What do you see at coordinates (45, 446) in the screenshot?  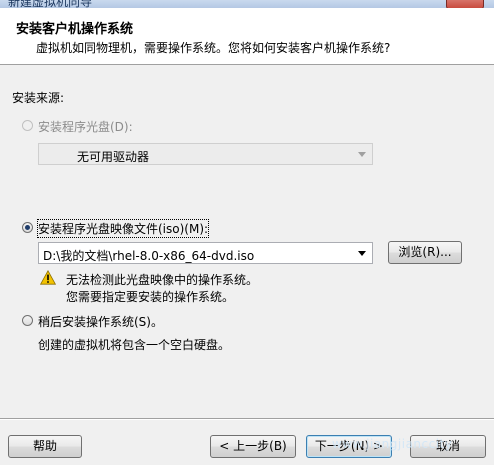 I see `help-button: 帮助` at bounding box center [45, 446].